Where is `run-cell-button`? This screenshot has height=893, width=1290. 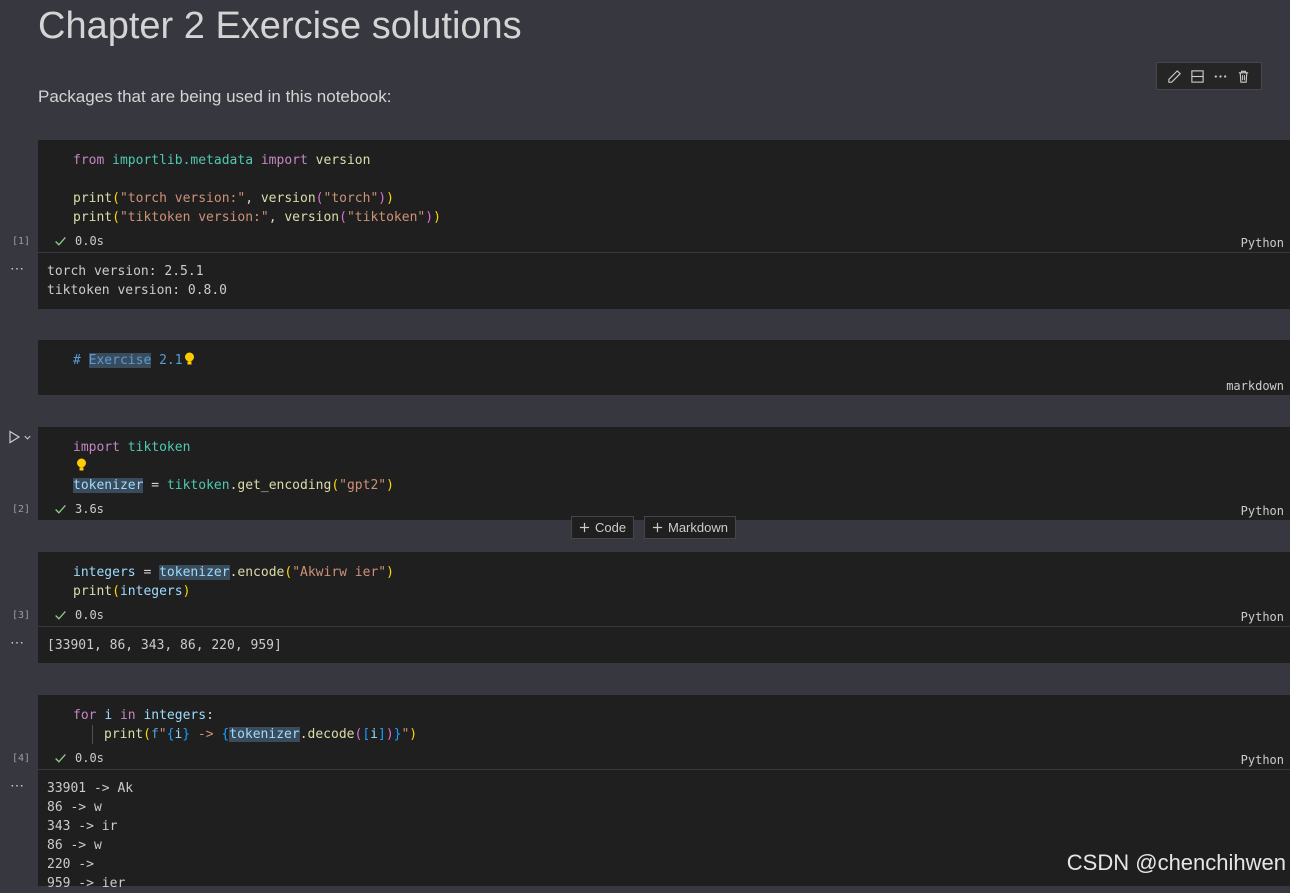 run-cell-button is located at coordinates (20, 437).